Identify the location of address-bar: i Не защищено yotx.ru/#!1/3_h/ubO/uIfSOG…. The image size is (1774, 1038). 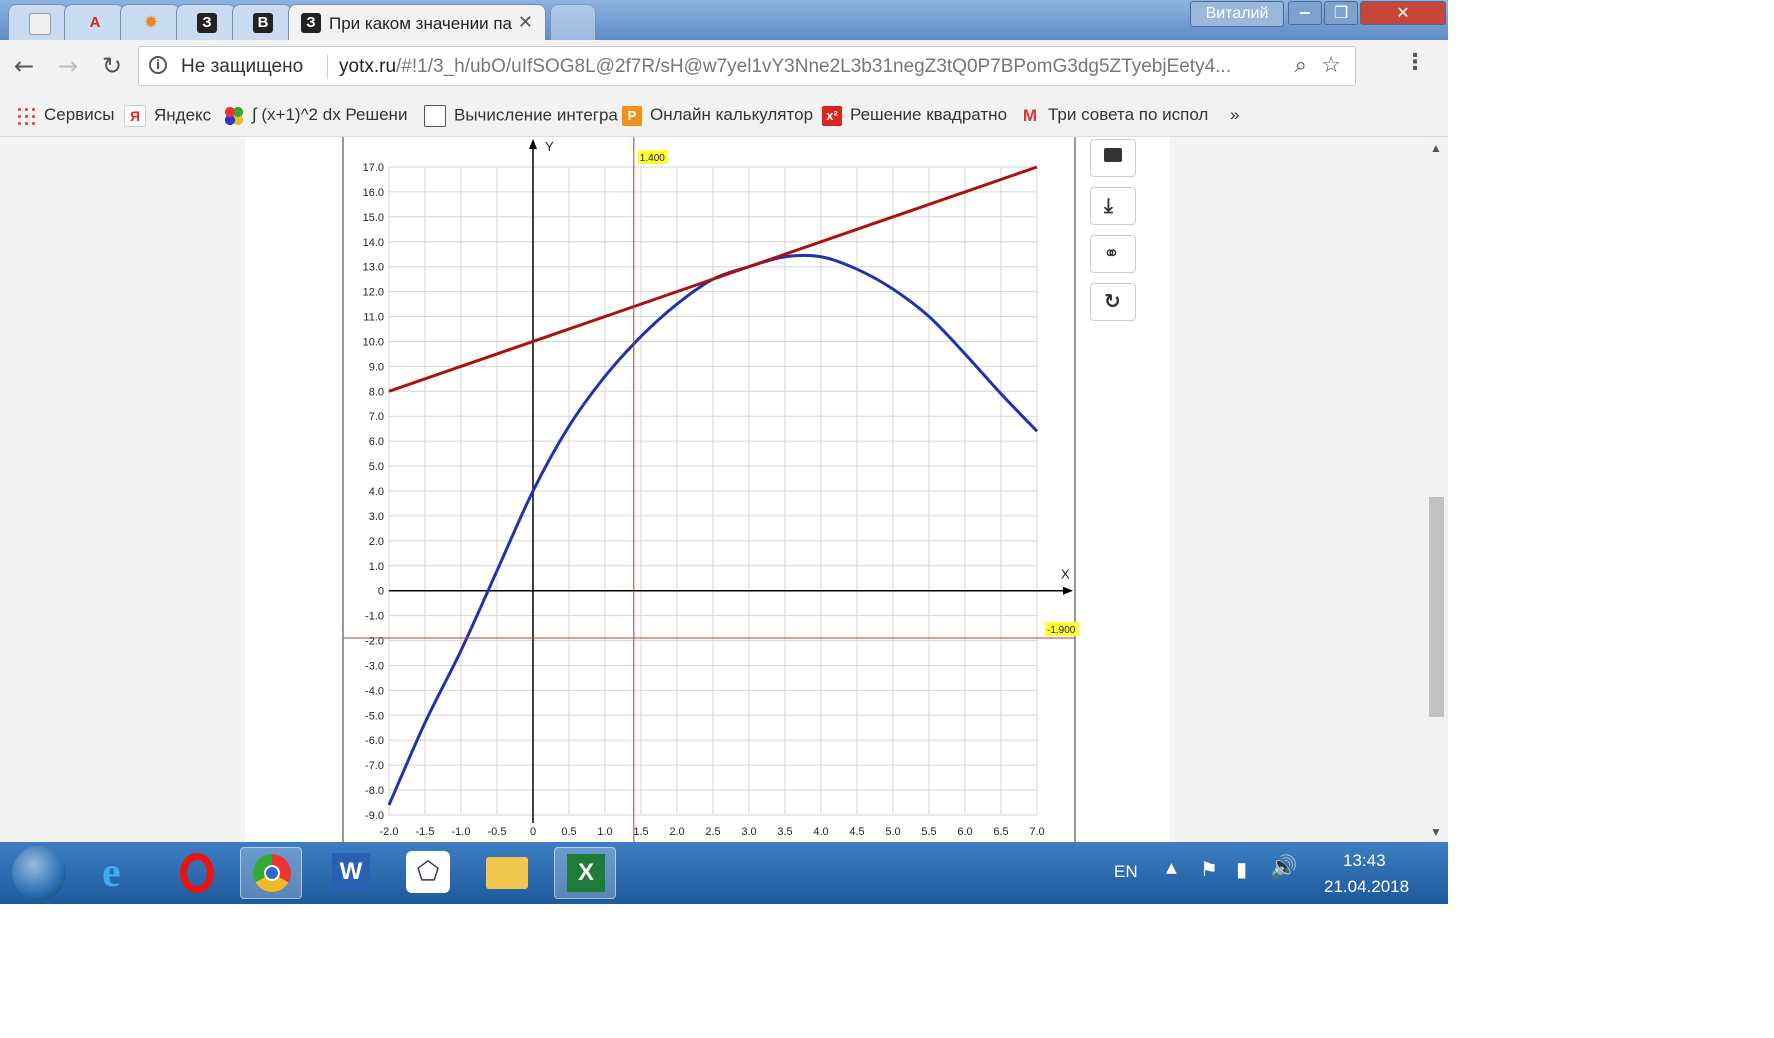
(747, 66).